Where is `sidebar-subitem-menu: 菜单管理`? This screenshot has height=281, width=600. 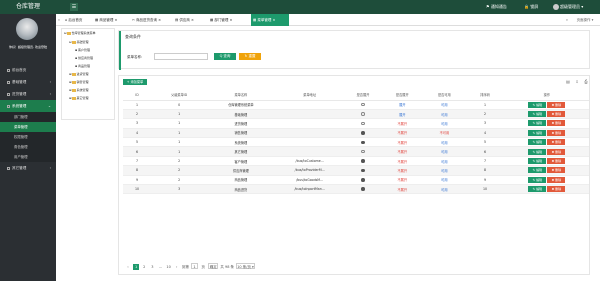
sidebar-subitem-menu: 菜单管理 is located at coordinates (28, 127).